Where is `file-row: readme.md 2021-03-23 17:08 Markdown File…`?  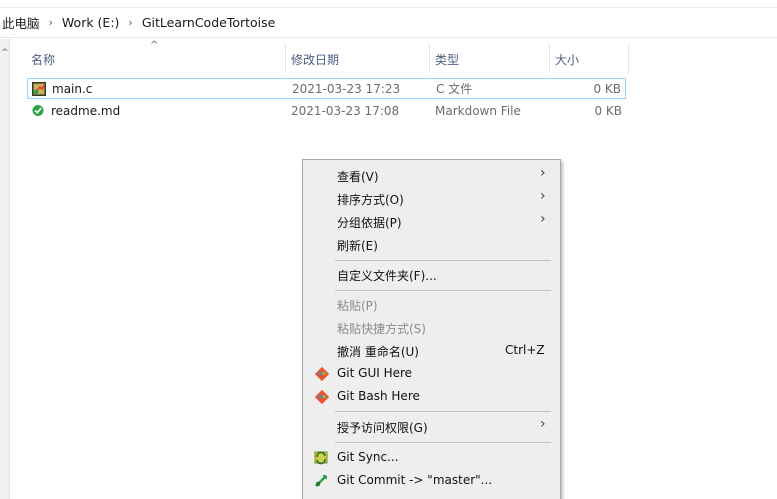
file-row: readme.md 2021-03-23 17:08 Markdown File… is located at coordinates (326, 110).